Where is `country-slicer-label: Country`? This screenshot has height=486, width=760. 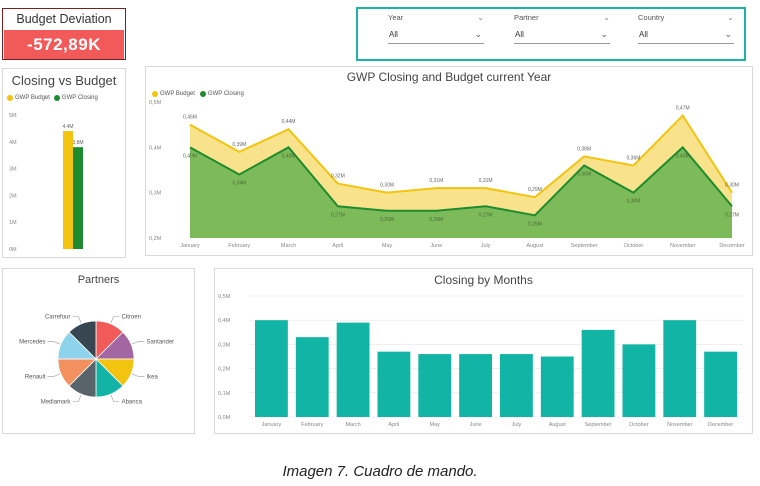
country-slicer-label: Country is located at coordinates (651, 17).